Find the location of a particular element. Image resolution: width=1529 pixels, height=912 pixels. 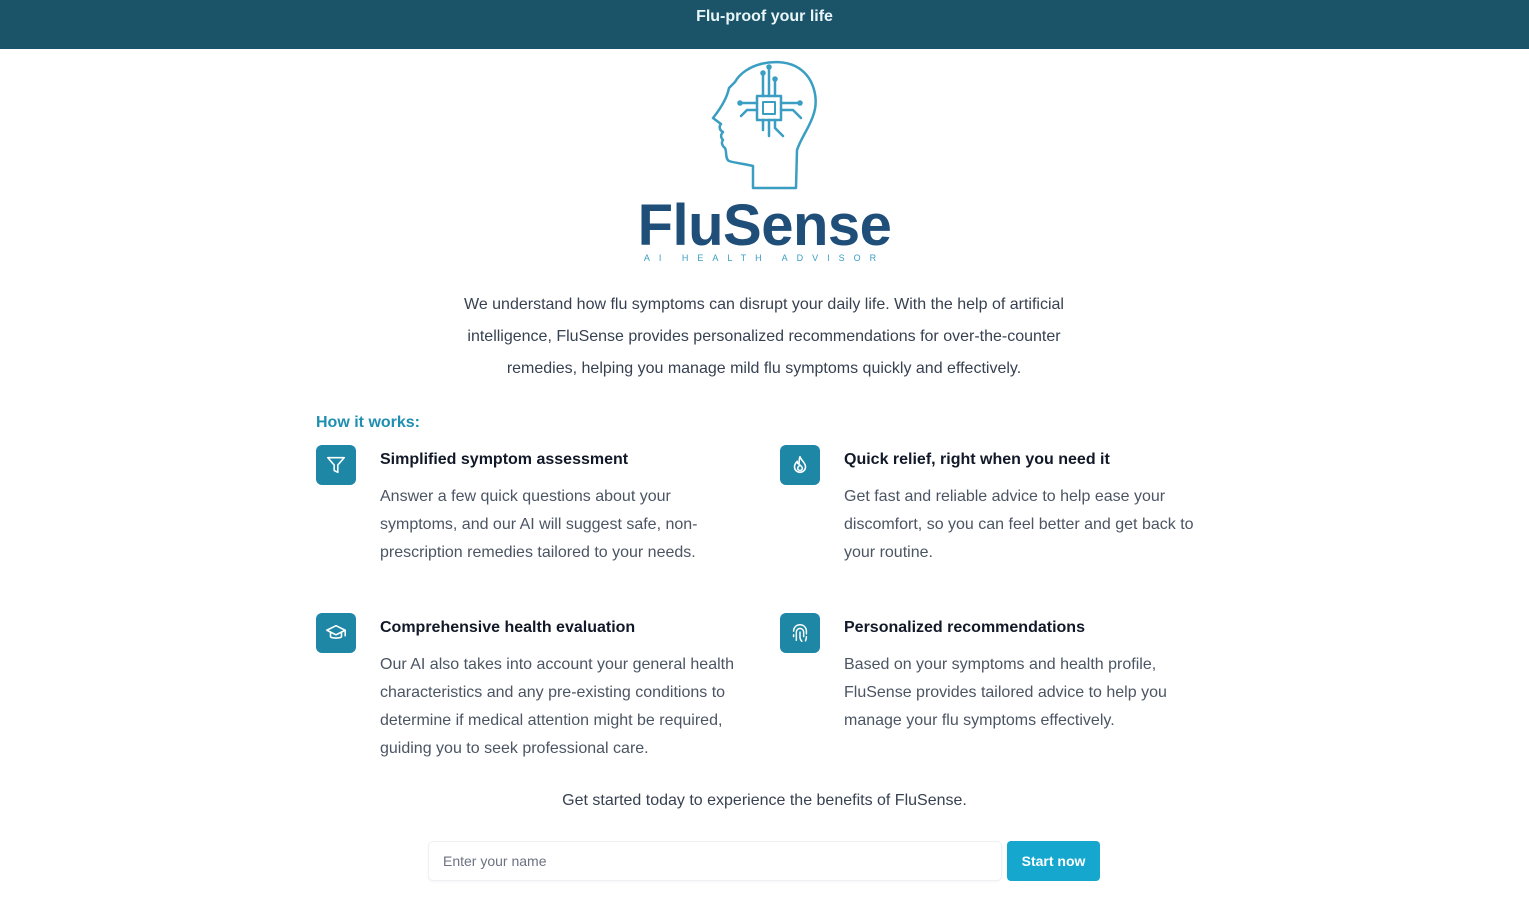

logo-tagline: AI HEALTH ADVISOR is located at coordinates (764, 258).